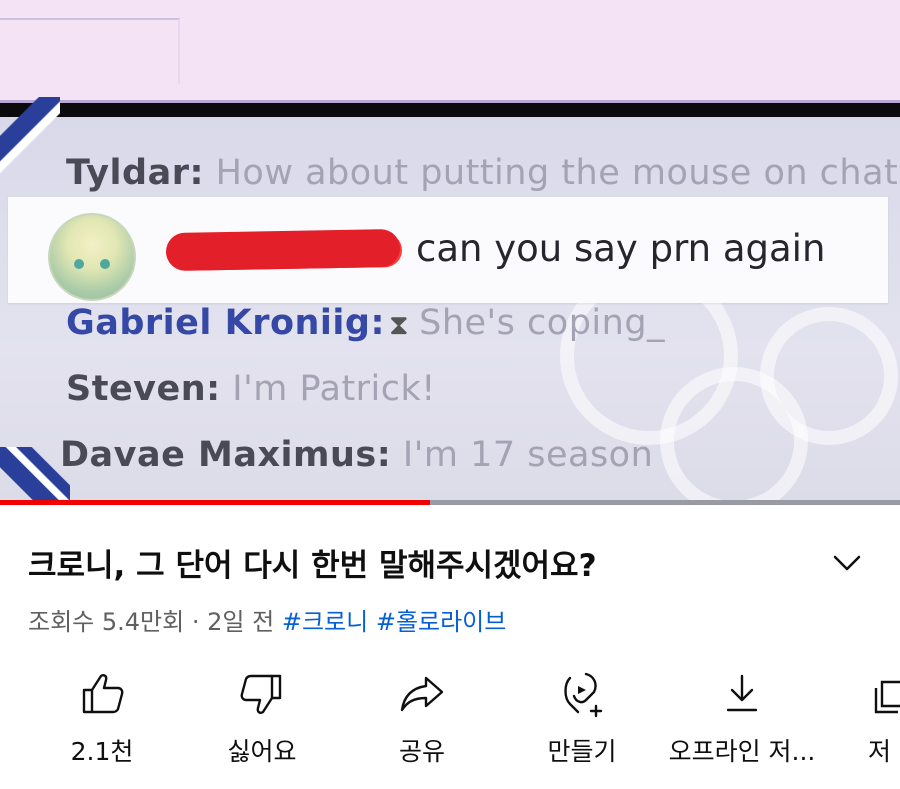 The width and height of the screenshot is (900, 789). Describe the element at coordinates (92, 257) in the screenshot. I see `avatar` at that location.